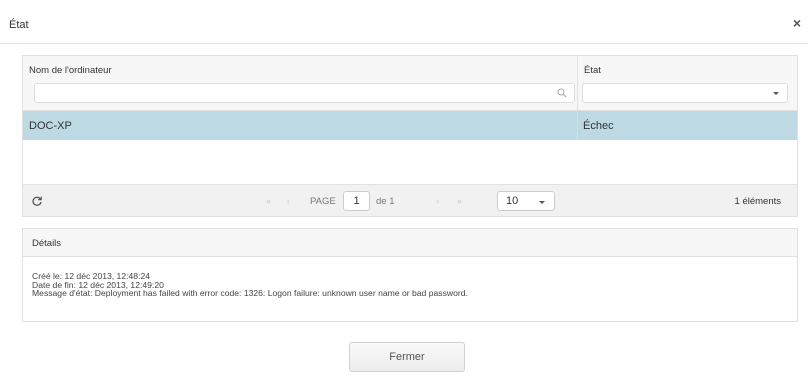  I want to click on page-size-select: 10, so click(526, 201).